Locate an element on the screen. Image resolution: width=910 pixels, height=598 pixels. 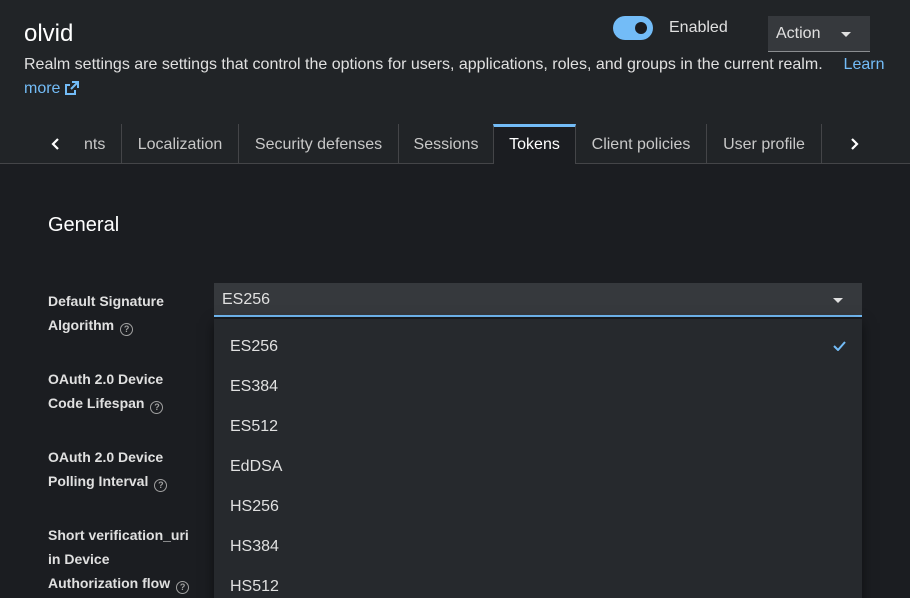
chevron-left-icon is located at coordinates (55, 143).